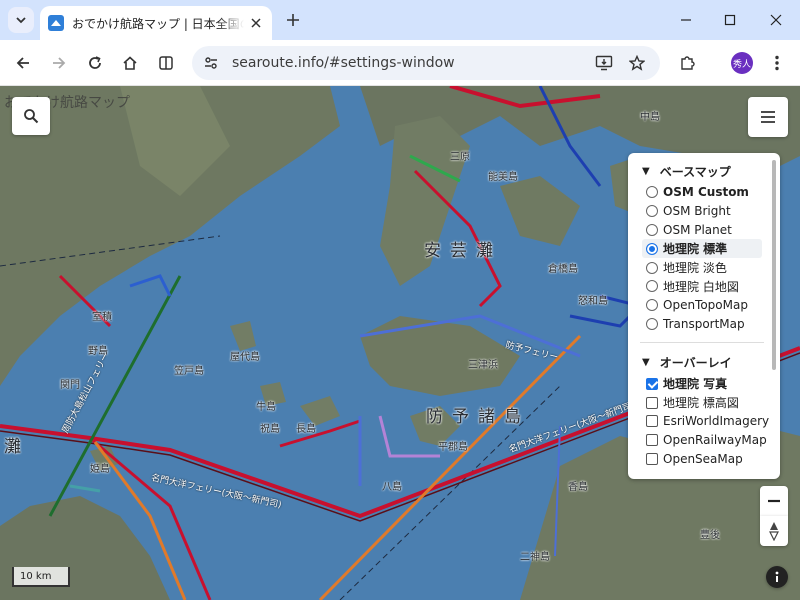  Describe the element at coordinates (70, 385) in the screenshot. I see `label-kanmon: 関門` at that location.